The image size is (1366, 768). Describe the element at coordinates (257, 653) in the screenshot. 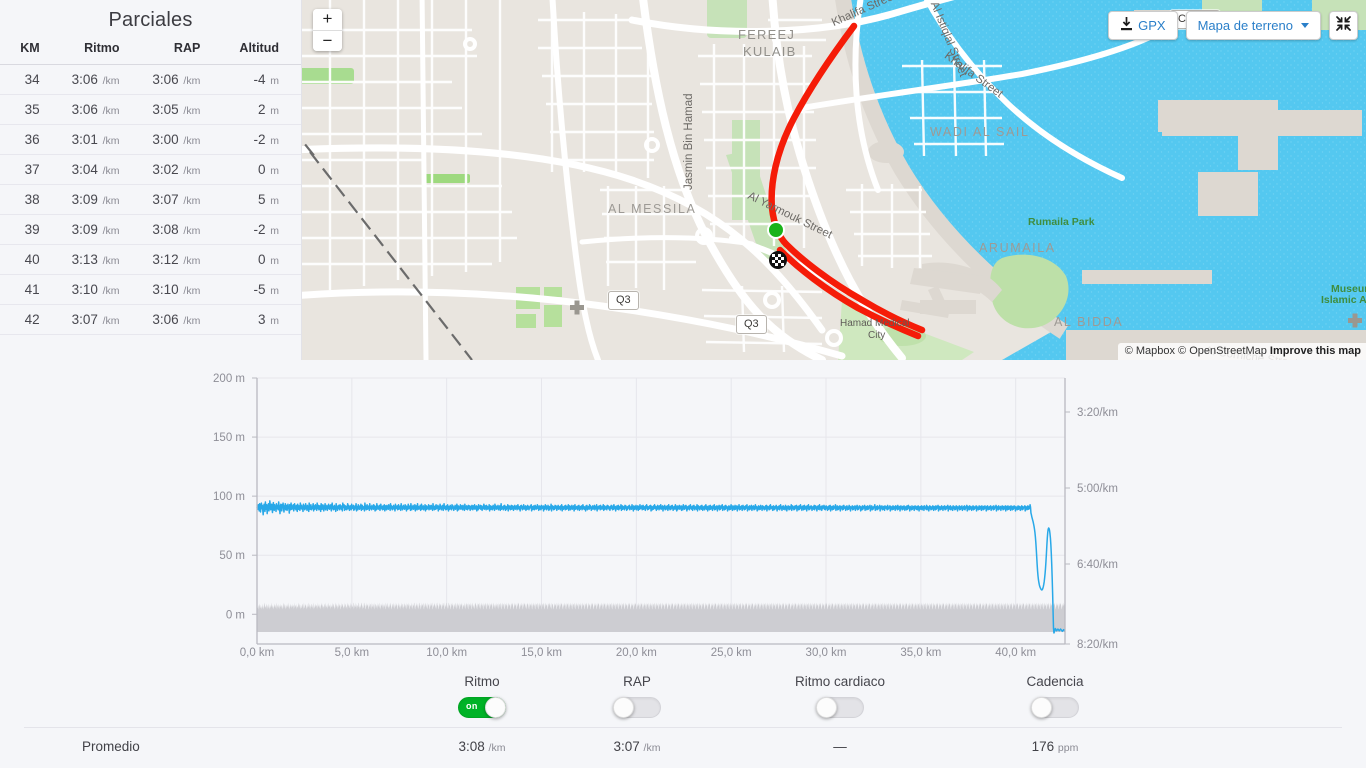

I see `svg-text: 0,0 km` at that location.